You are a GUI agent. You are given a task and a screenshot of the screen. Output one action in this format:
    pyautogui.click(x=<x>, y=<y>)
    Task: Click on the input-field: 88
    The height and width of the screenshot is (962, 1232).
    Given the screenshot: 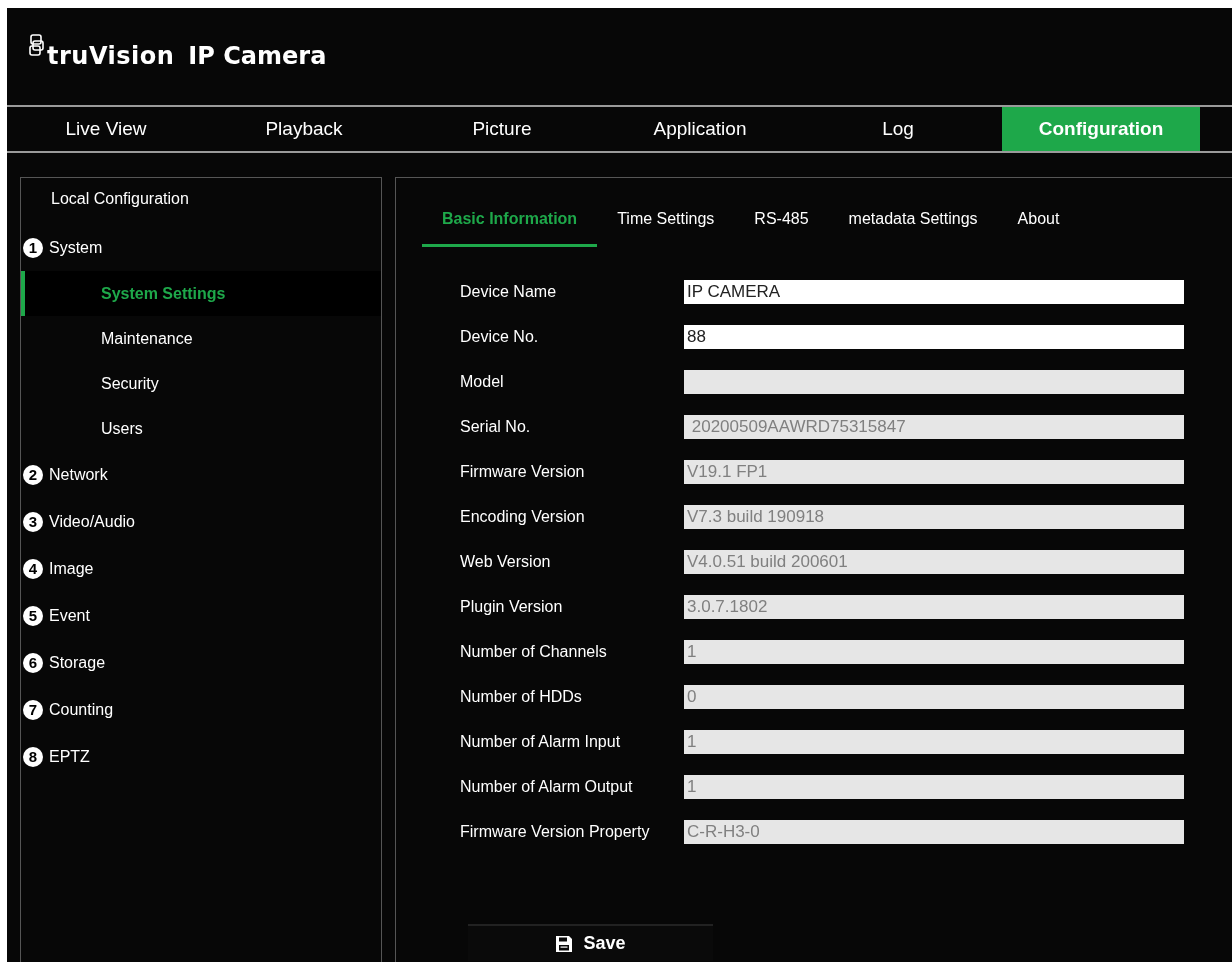 What is the action you would take?
    pyautogui.click(x=934, y=336)
    